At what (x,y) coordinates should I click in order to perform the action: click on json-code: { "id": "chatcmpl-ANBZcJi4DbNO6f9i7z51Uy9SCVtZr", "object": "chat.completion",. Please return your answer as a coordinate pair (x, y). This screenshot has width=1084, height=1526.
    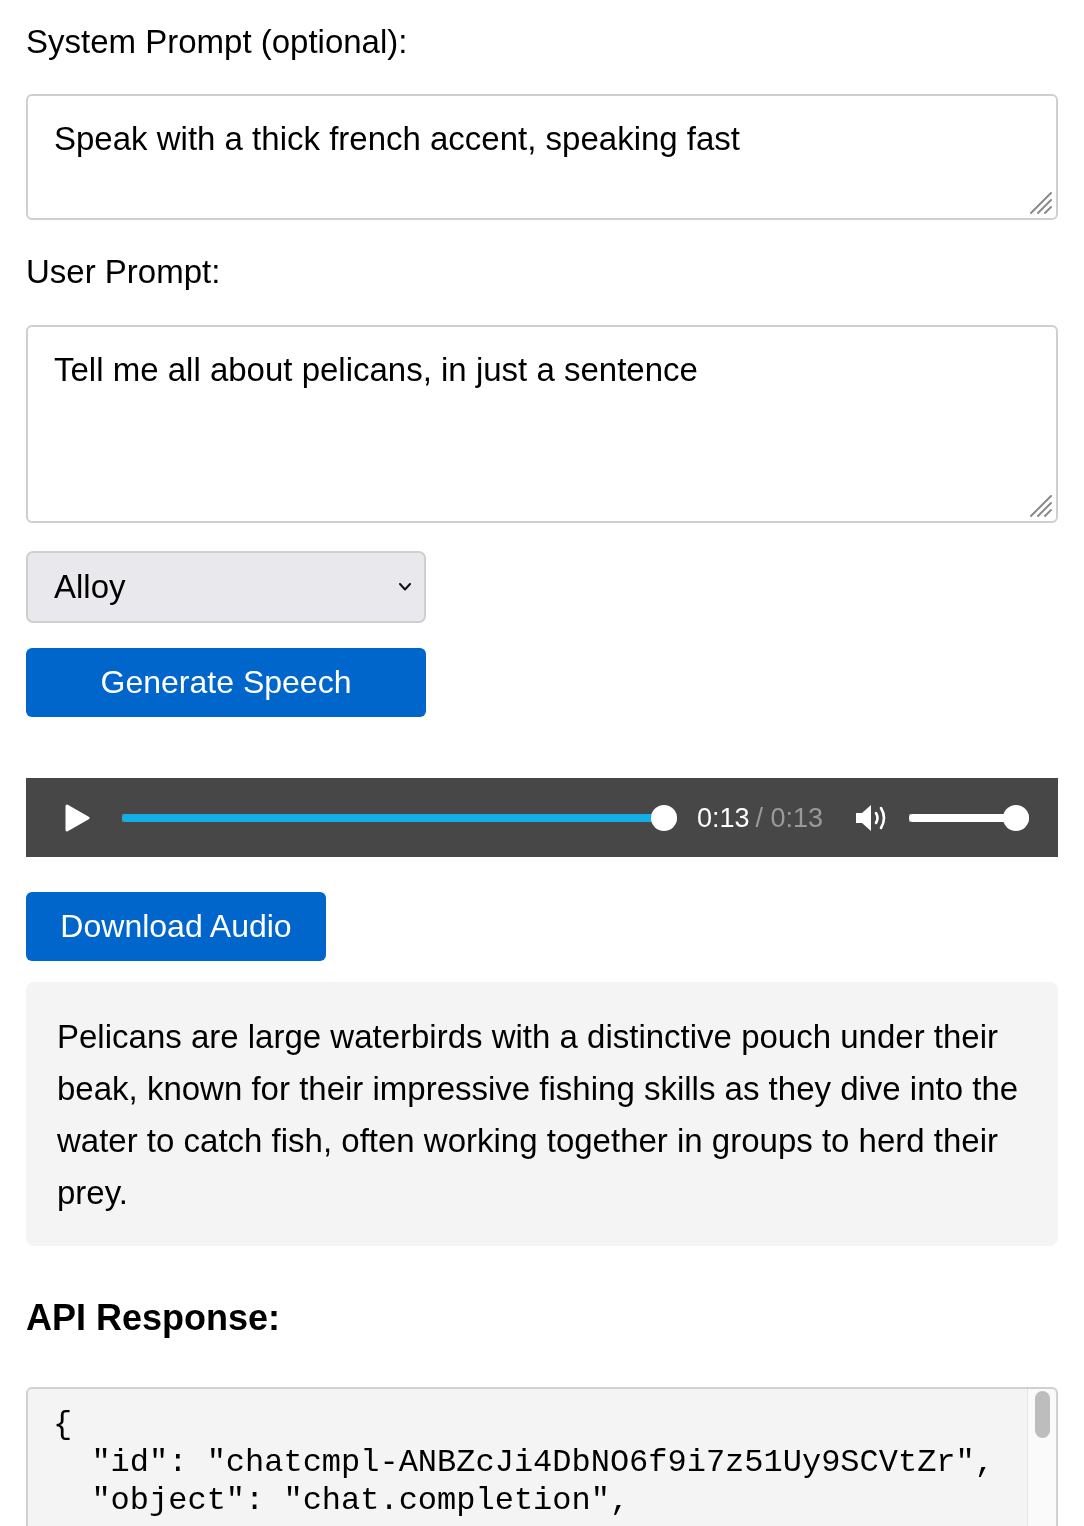
    Looking at the image, I should click on (523, 1462).